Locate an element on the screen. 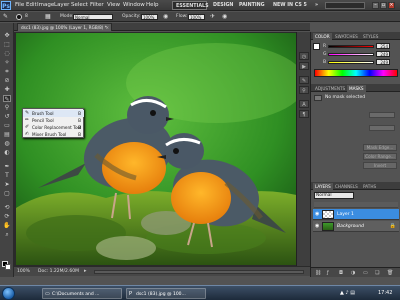  paragraph-panel-icon: ¶ is located at coordinates (304, 114).